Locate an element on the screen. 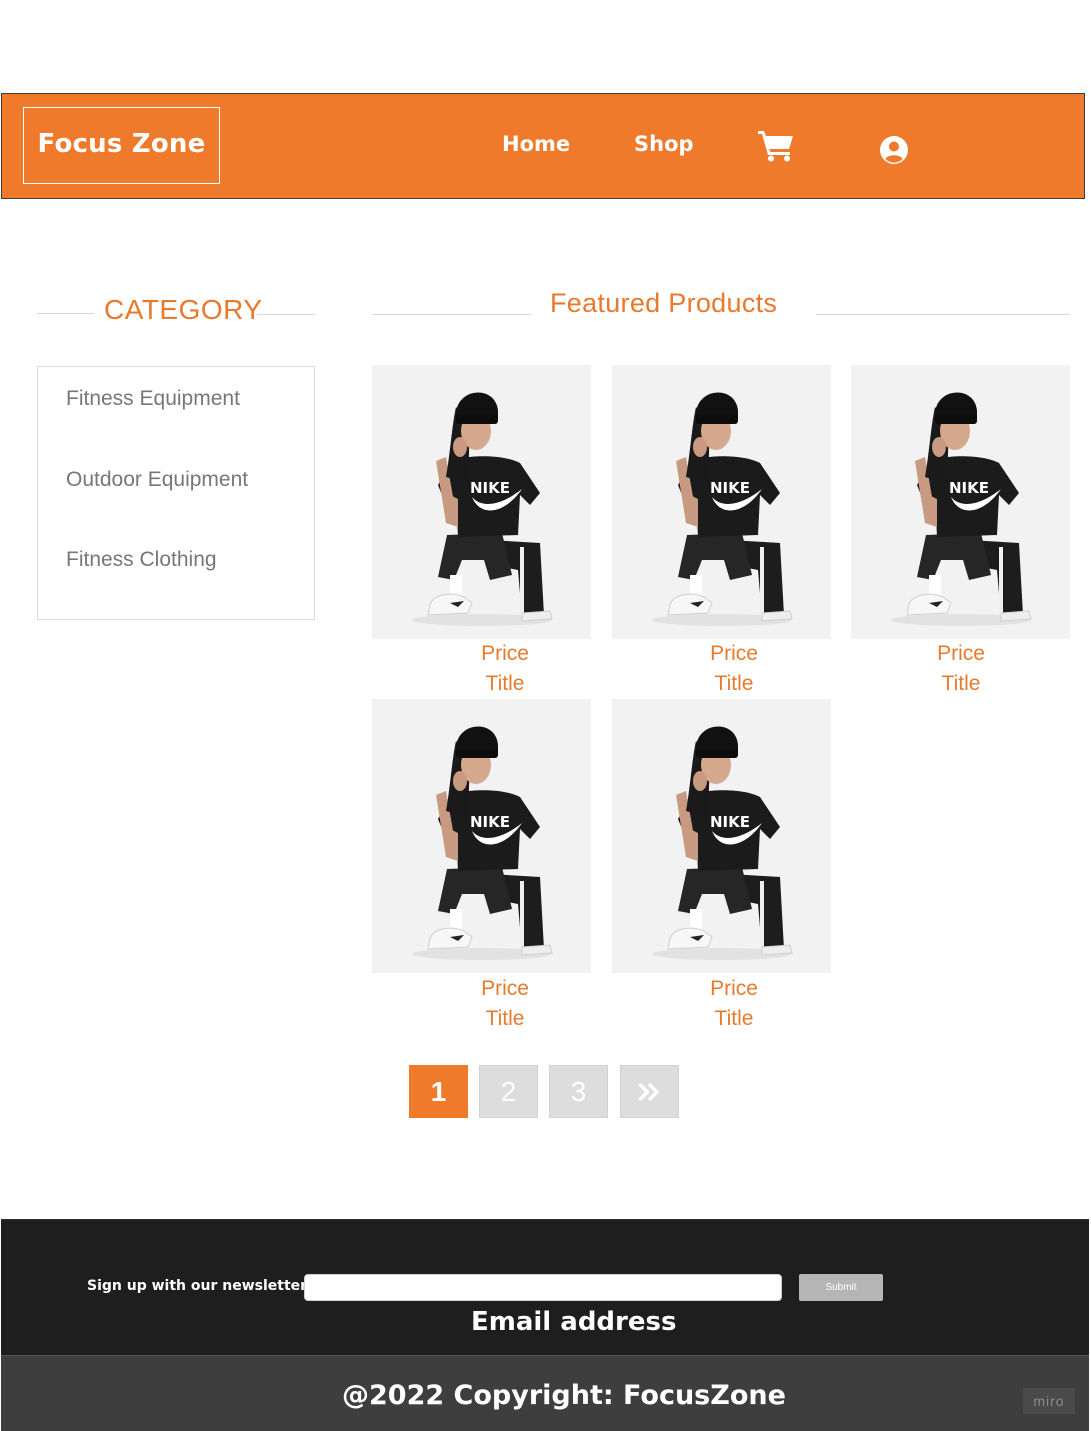 Image resolution: width=1091 pixels, height=1431 pixels. miro-badge: miro is located at coordinates (1049, 1401).